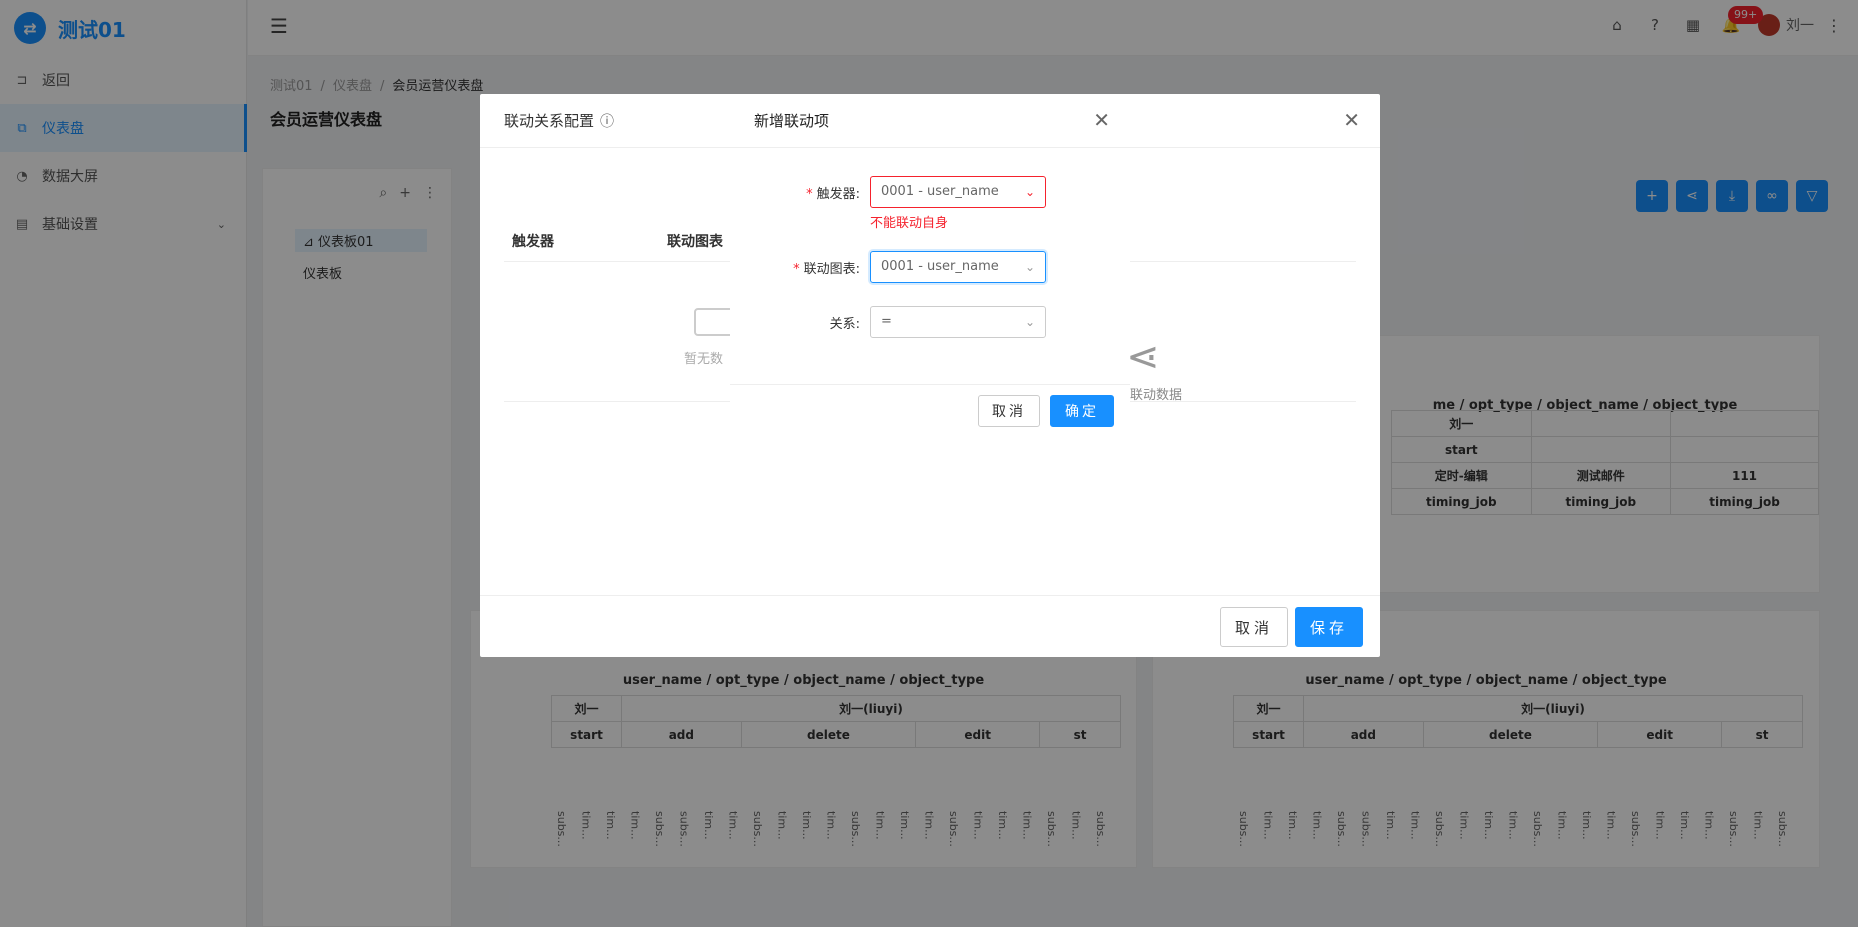 This screenshot has width=1858, height=927. I want to click on modal-footer: 取消 保存, so click(930, 626).